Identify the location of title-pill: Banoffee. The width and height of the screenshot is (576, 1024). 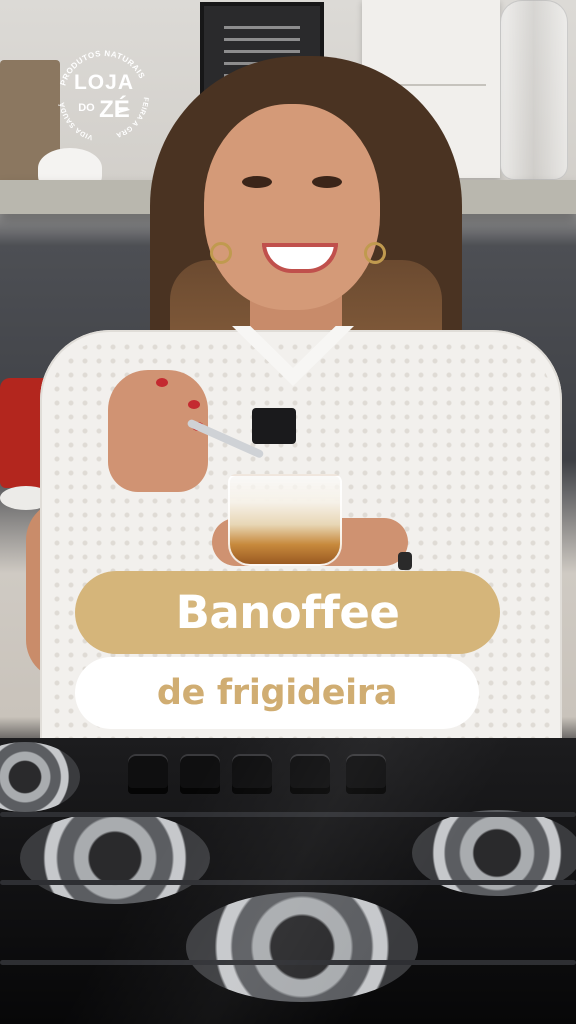
(287, 612).